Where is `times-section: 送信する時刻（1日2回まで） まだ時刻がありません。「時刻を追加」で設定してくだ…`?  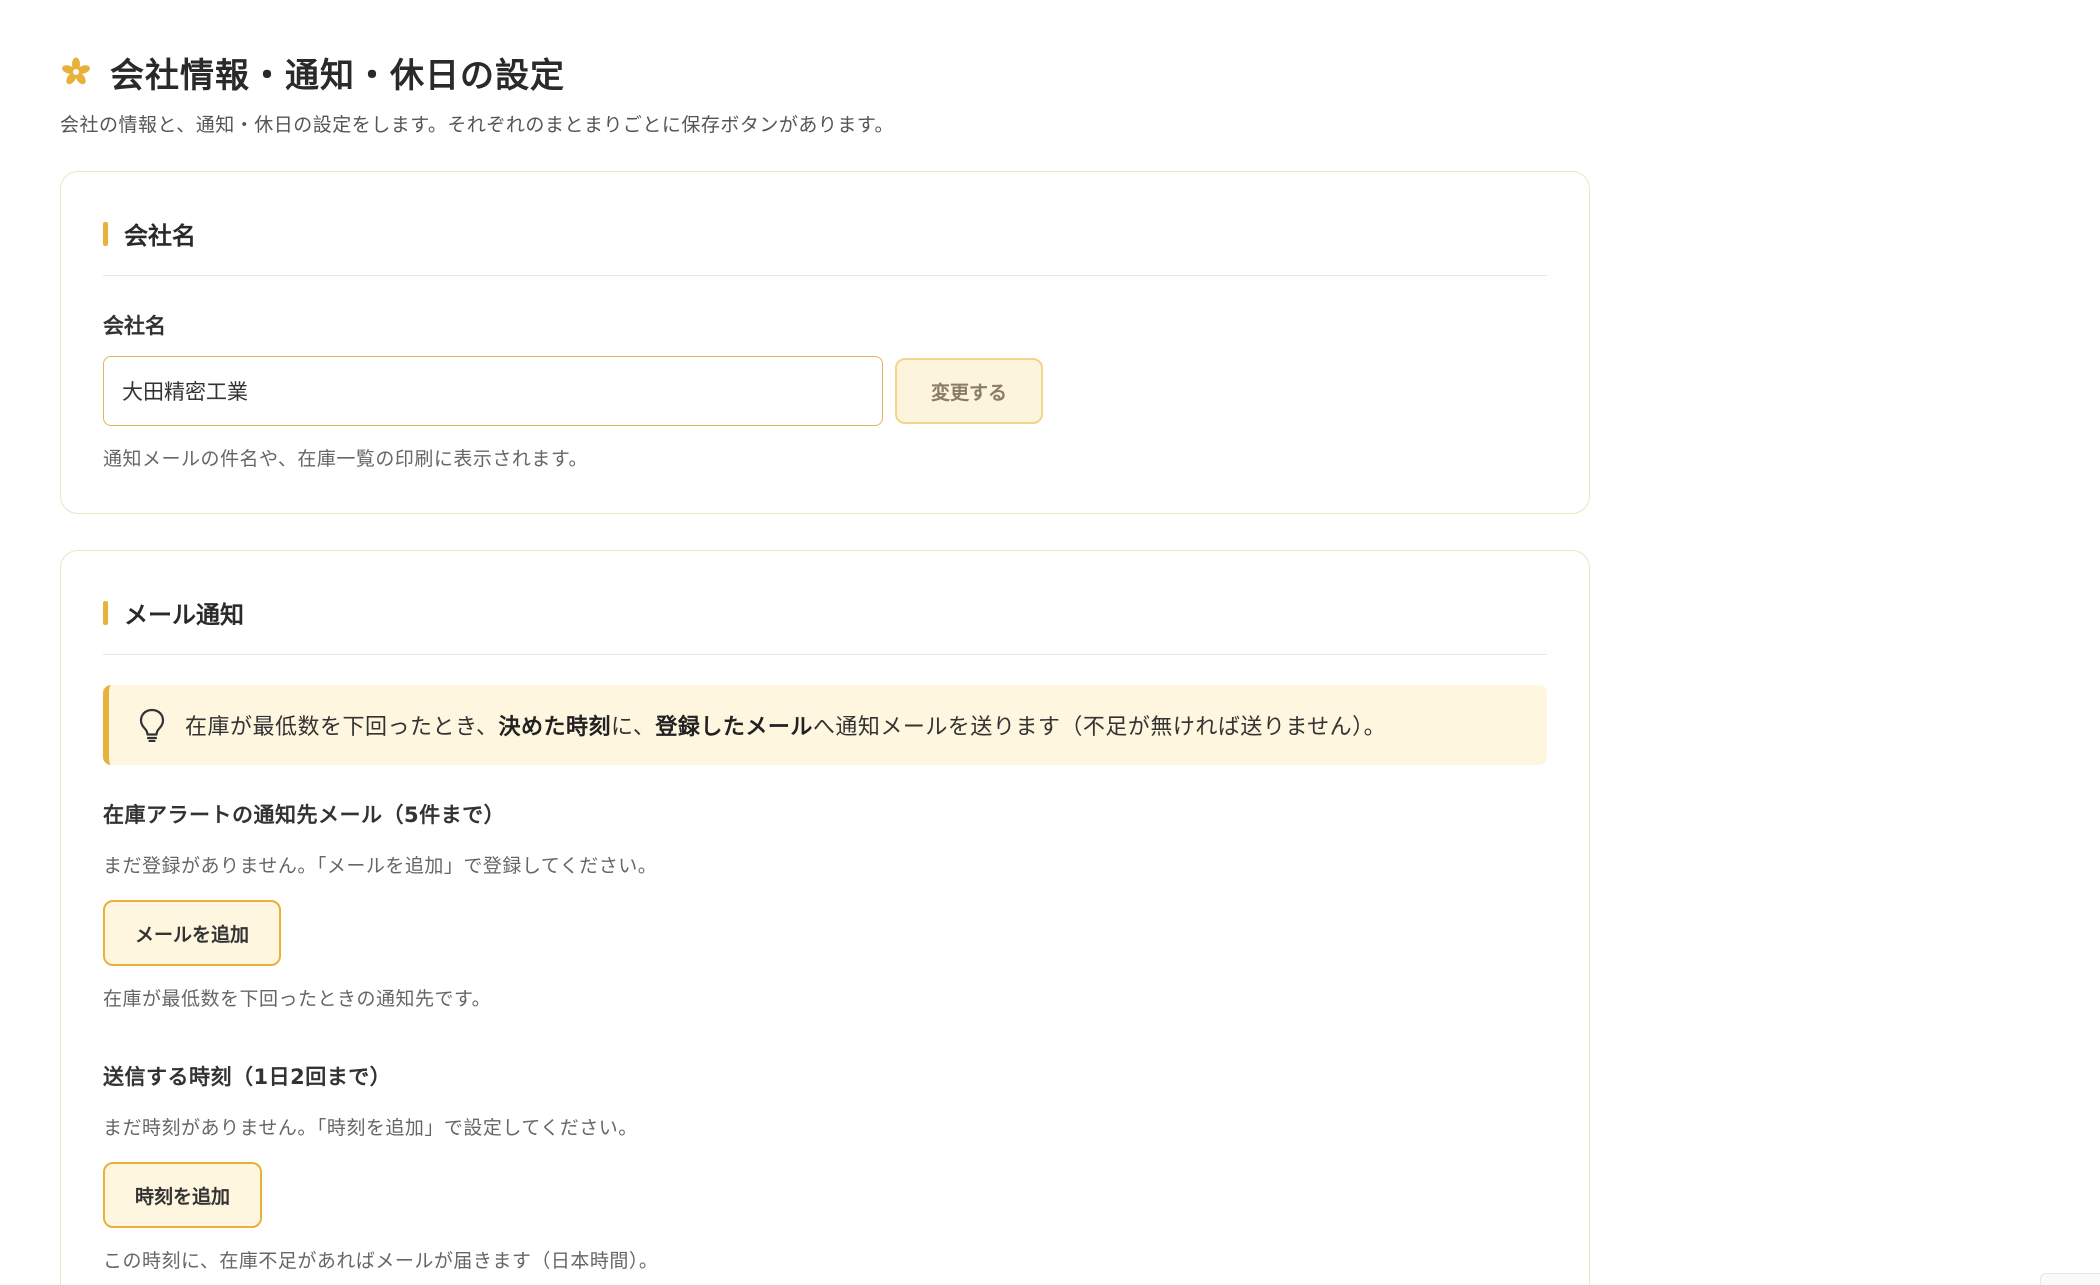
times-section: 送信する時刻（1日2回まで） まだ時刻がありません。「時刻を追加」で設定してくだ… is located at coordinates (825, 1167).